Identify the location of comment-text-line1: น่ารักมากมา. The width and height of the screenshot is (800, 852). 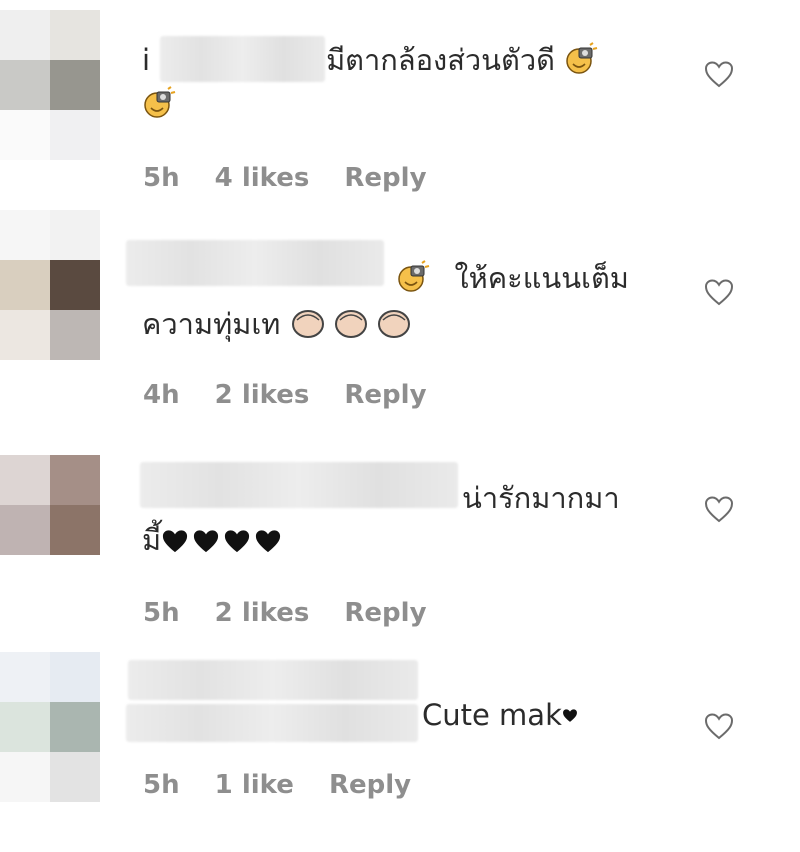
(541, 498).